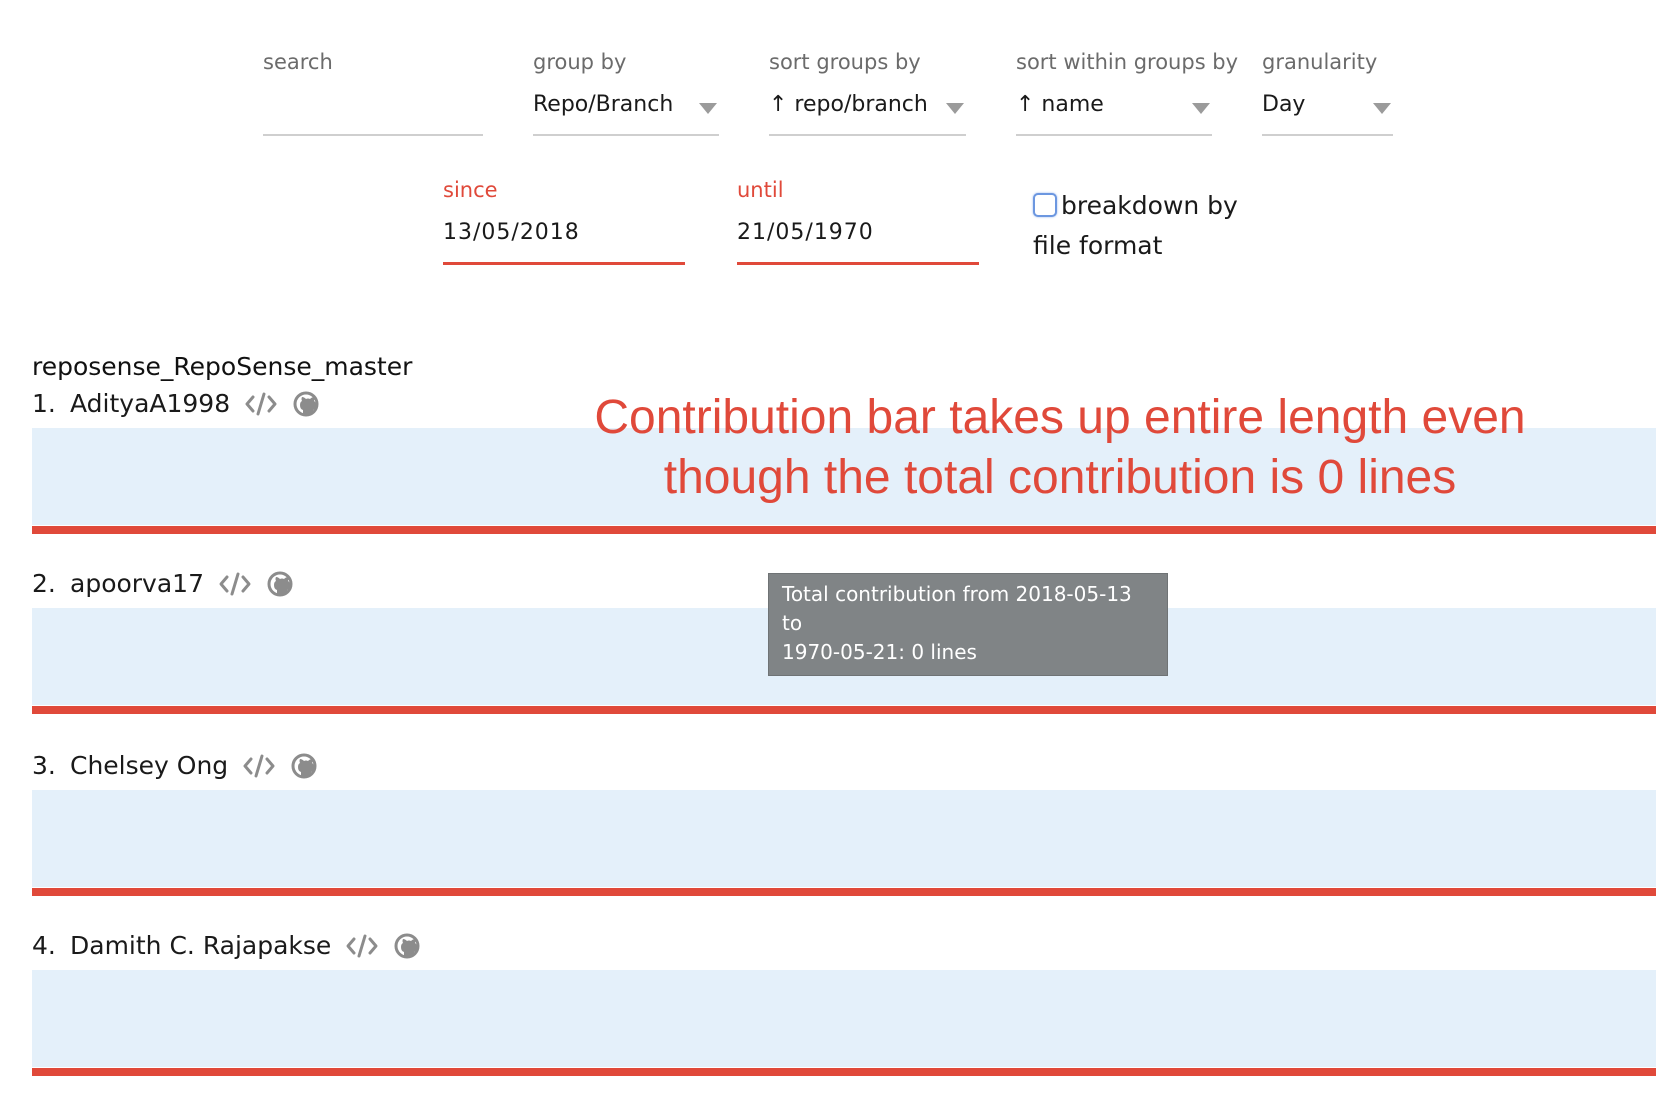  What do you see at coordinates (603, 104) in the screenshot?
I see `group-by-value: Repo/Branch` at bounding box center [603, 104].